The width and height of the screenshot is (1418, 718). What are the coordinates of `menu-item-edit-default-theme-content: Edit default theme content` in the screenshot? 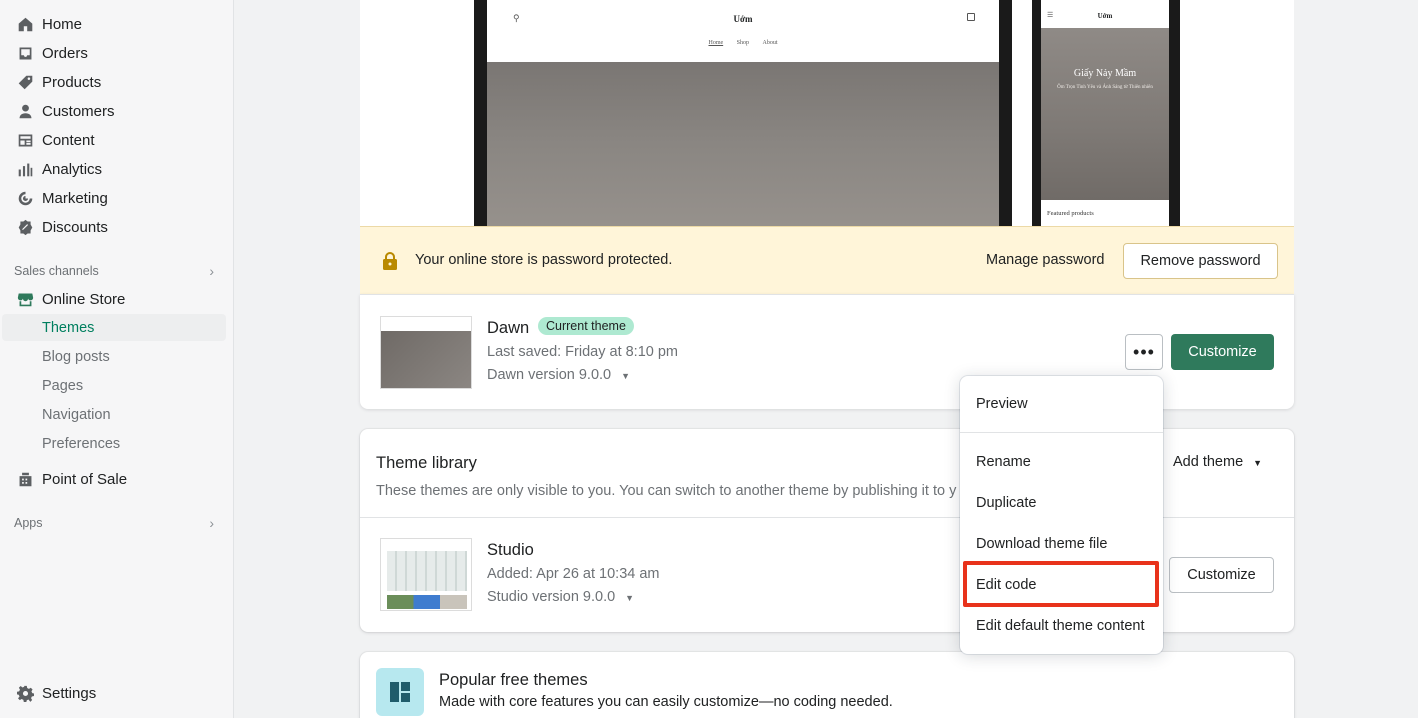 It's located at (1061, 626).